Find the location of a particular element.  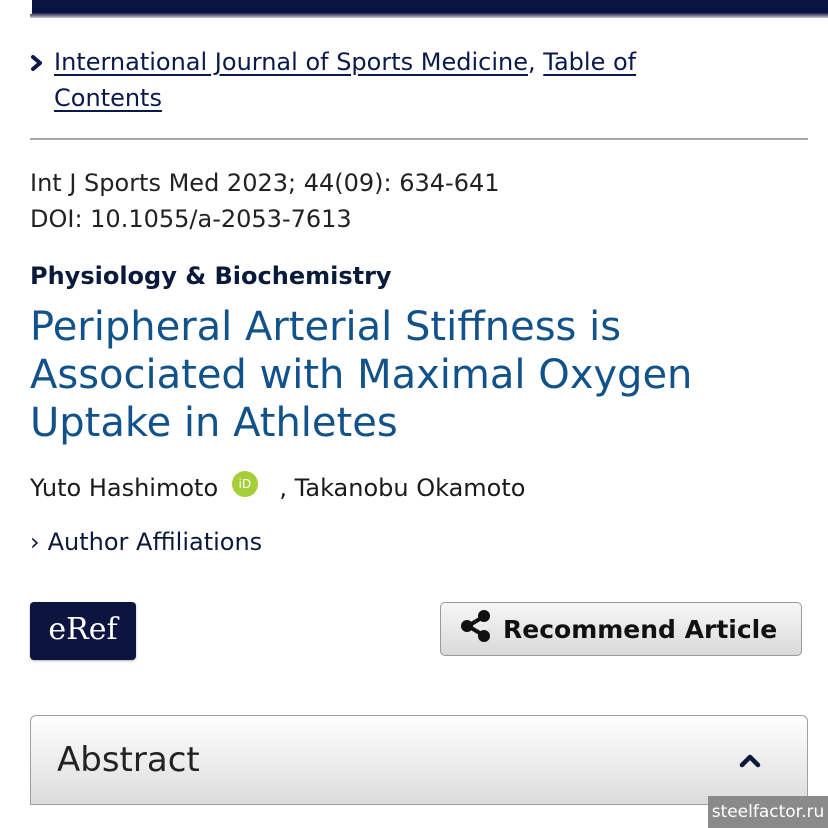

citation-reference: Int J Sports Med 2023; 44(09): 634-641 is located at coordinates (265, 183).